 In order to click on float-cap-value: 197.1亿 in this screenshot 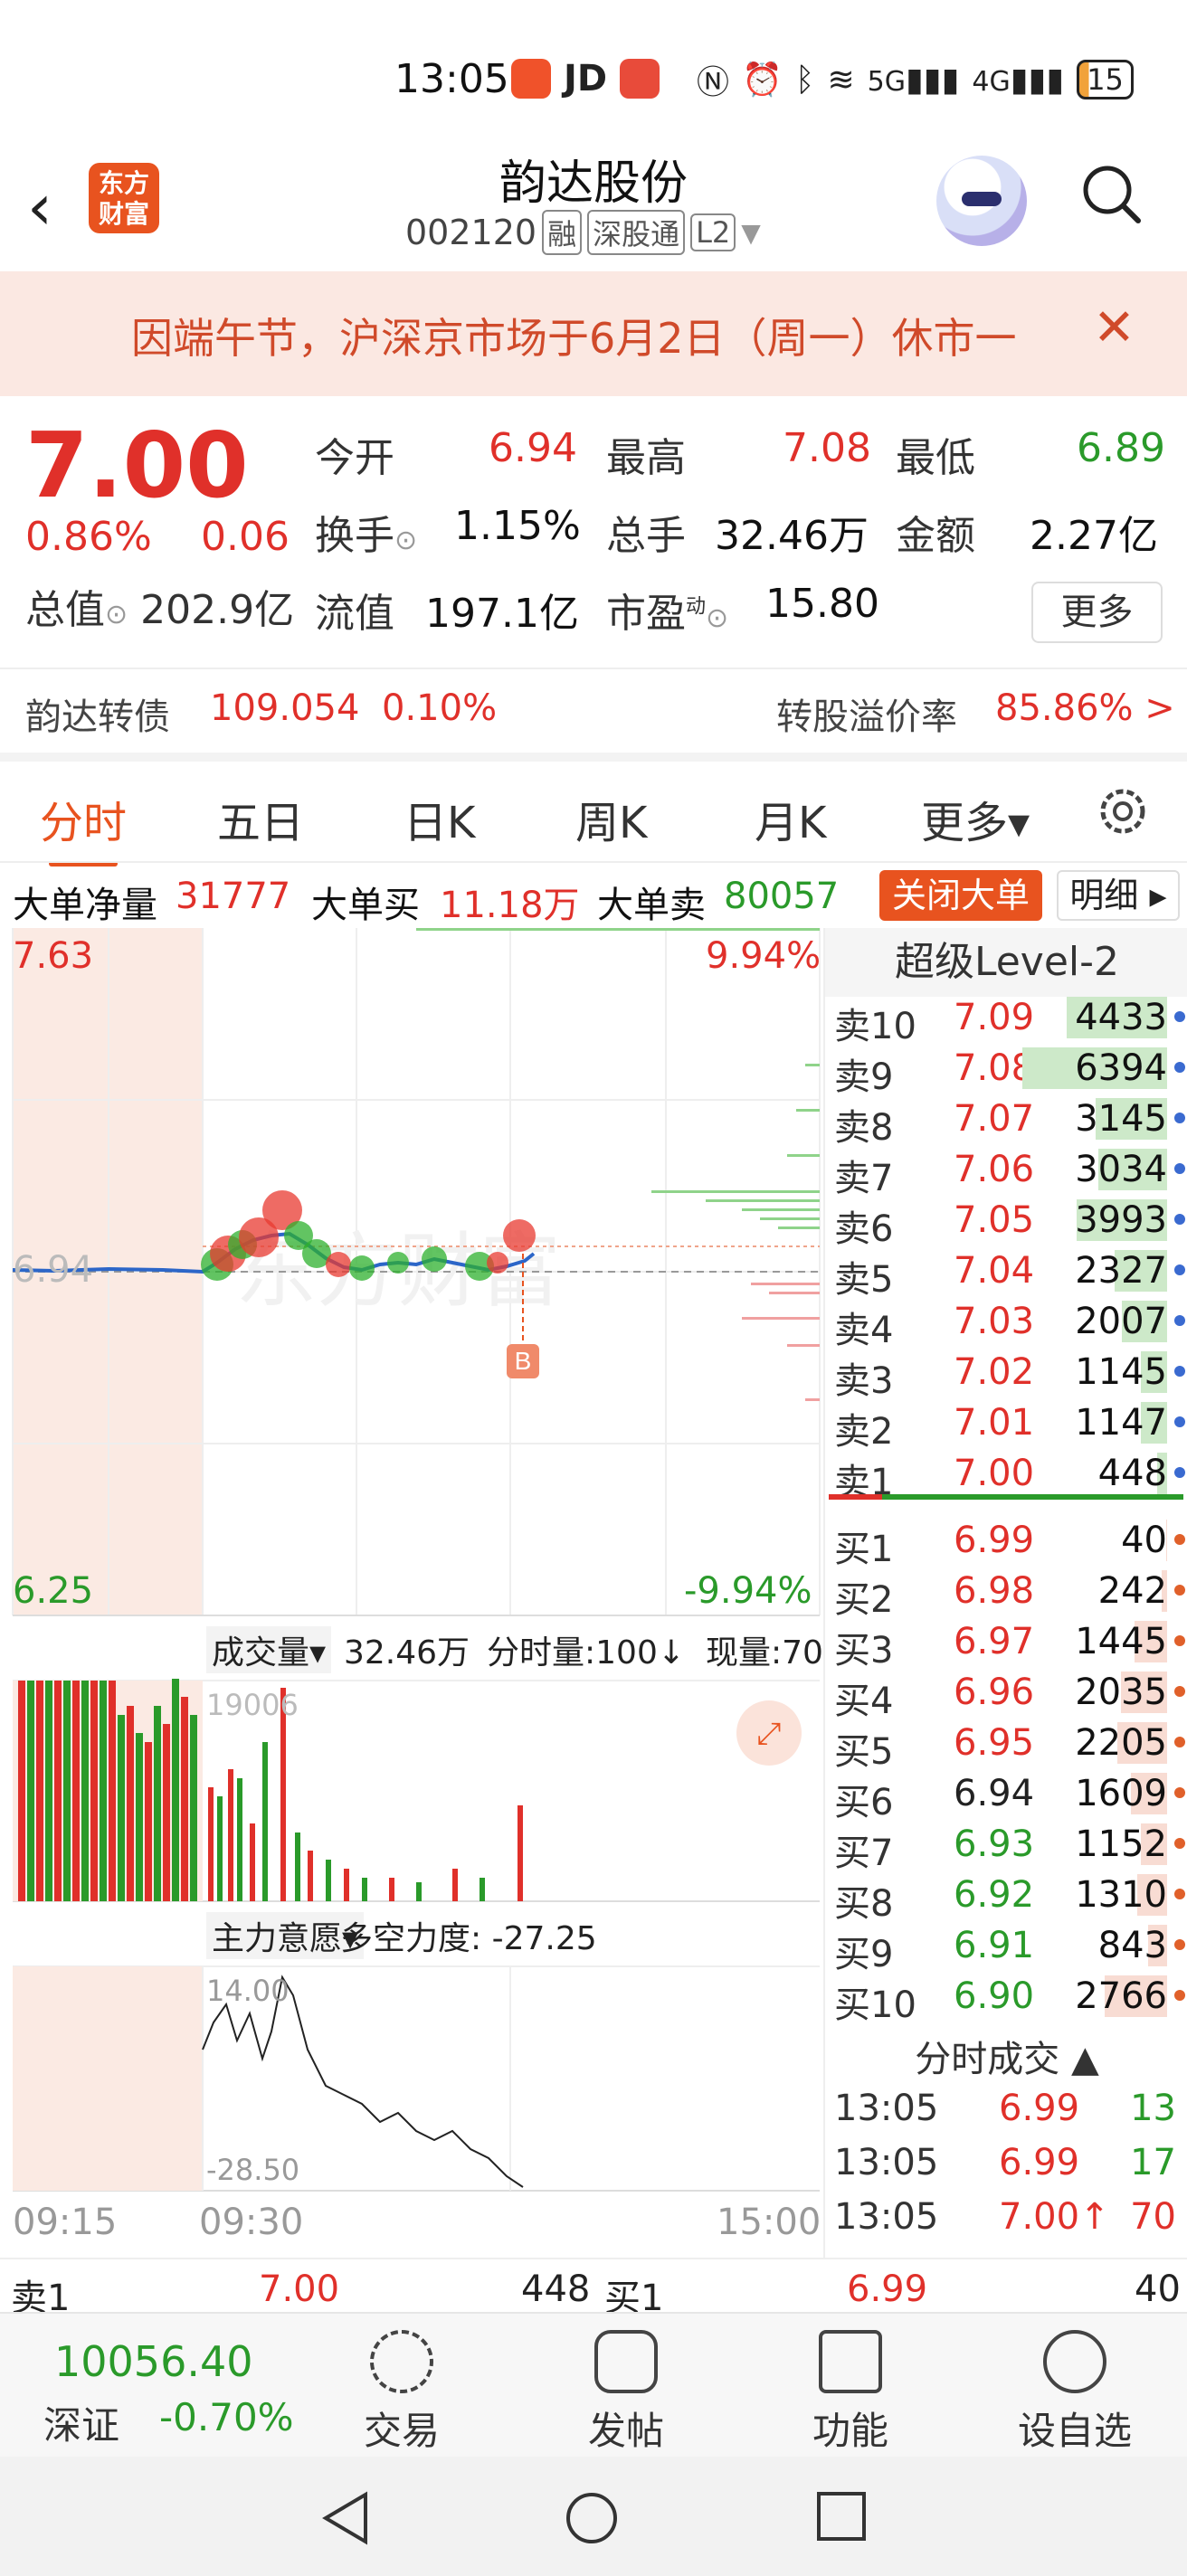, I will do `click(502, 614)`.